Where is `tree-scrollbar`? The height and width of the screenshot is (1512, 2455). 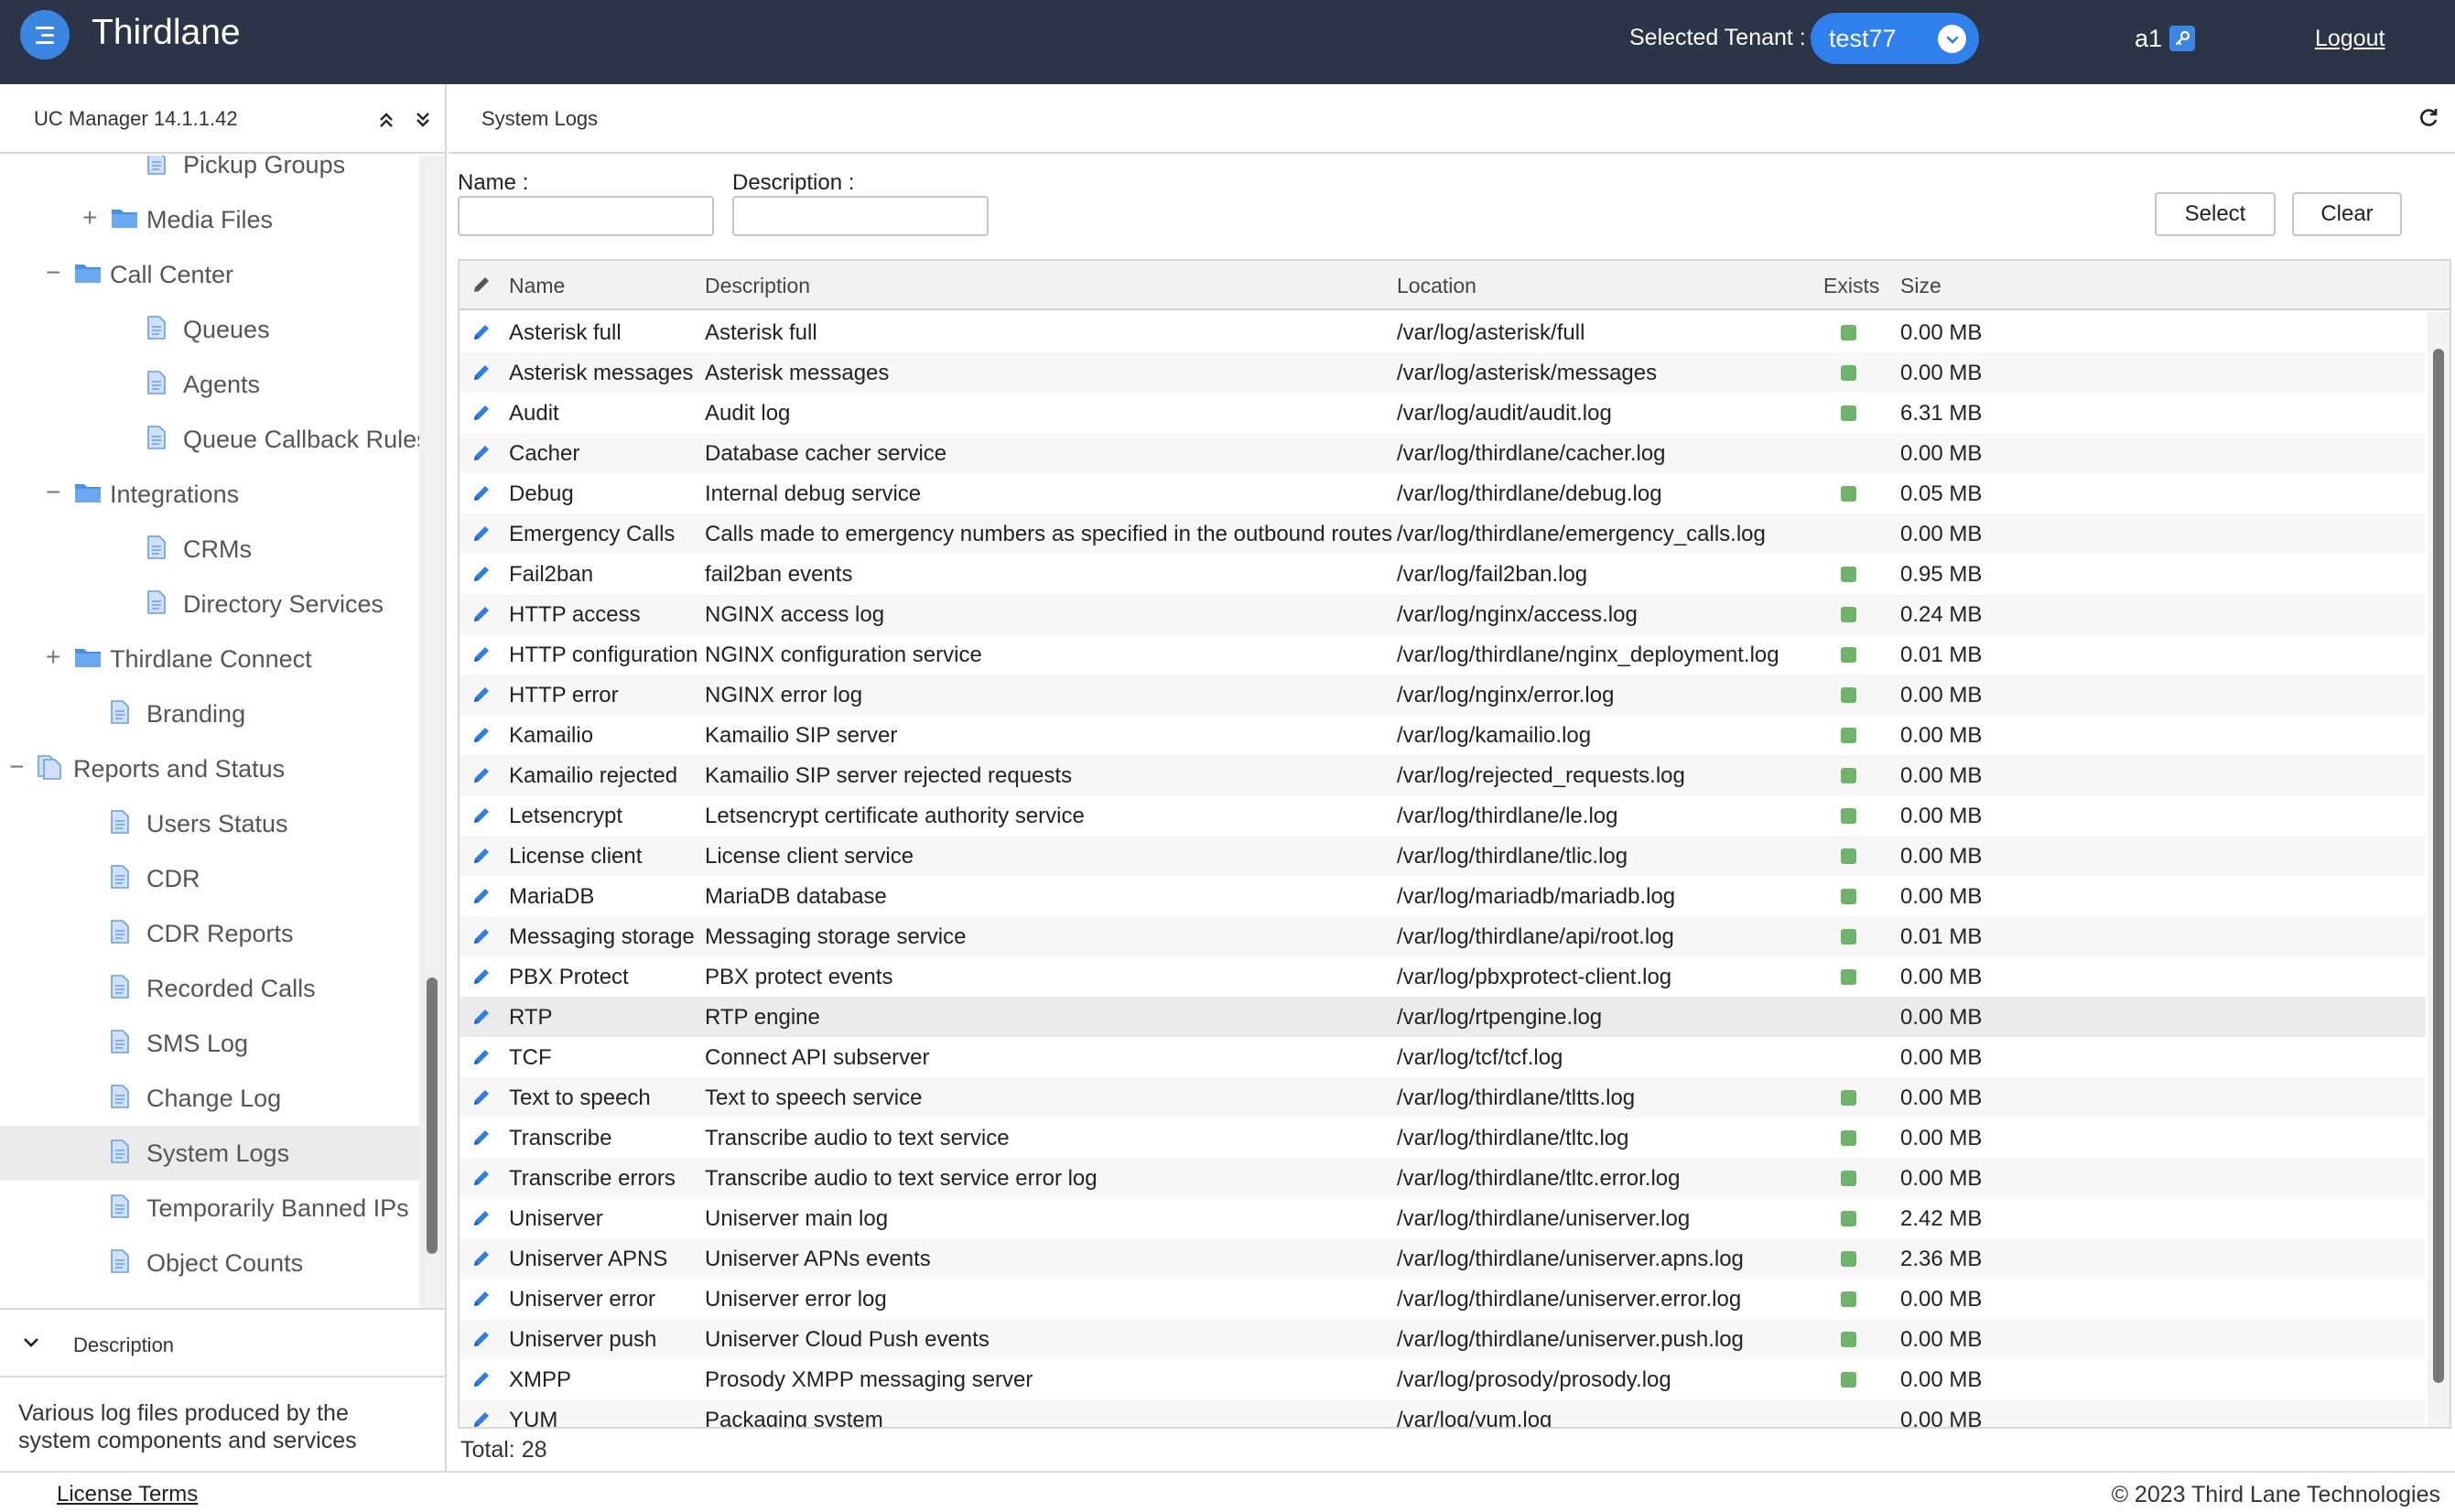 tree-scrollbar is located at coordinates (432, 774).